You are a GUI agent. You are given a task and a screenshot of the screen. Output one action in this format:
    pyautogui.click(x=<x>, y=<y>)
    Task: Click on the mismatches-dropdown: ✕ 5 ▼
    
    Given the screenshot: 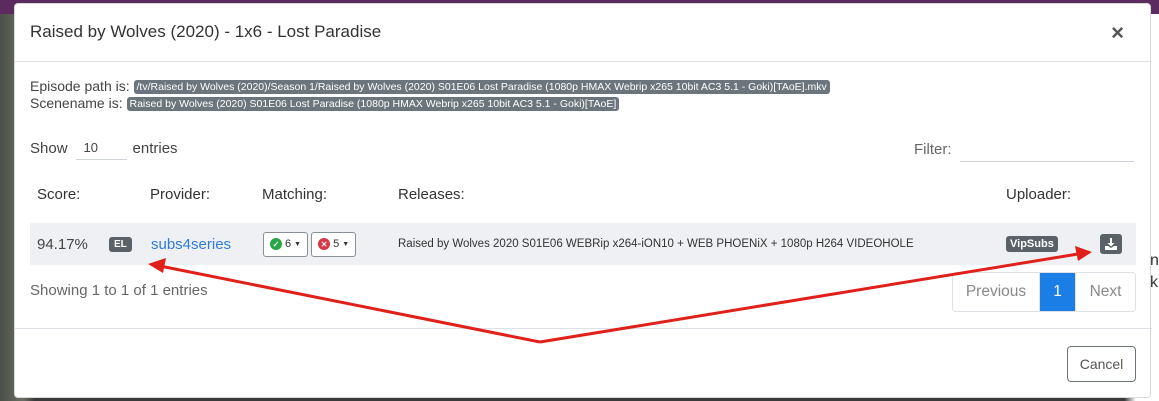 What is the action you would take?
    pyautogui.click(x=334, y=244)
    